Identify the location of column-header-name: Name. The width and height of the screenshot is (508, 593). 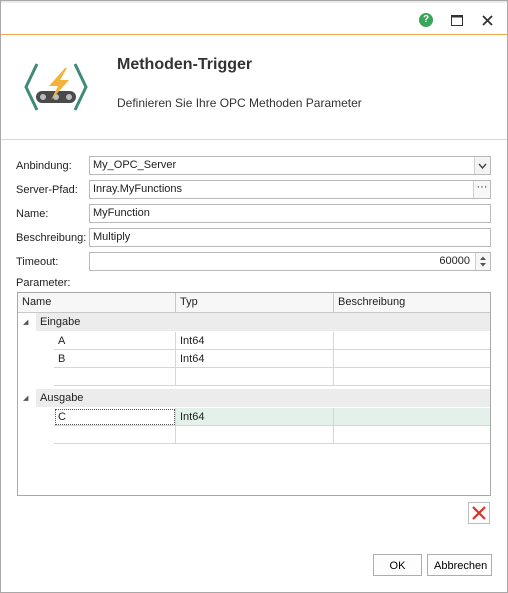
(97, 302).